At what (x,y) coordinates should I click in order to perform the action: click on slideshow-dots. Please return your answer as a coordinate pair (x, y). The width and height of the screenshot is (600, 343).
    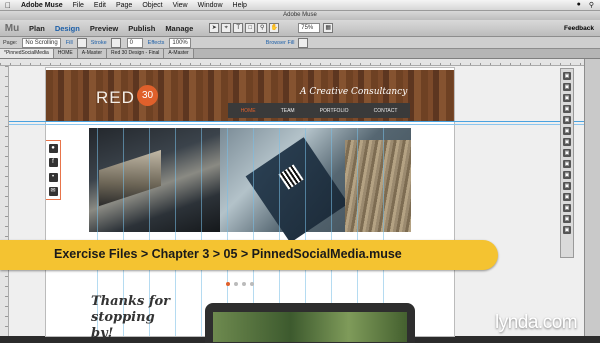
    Looking at the image, I should click on (240, 284).